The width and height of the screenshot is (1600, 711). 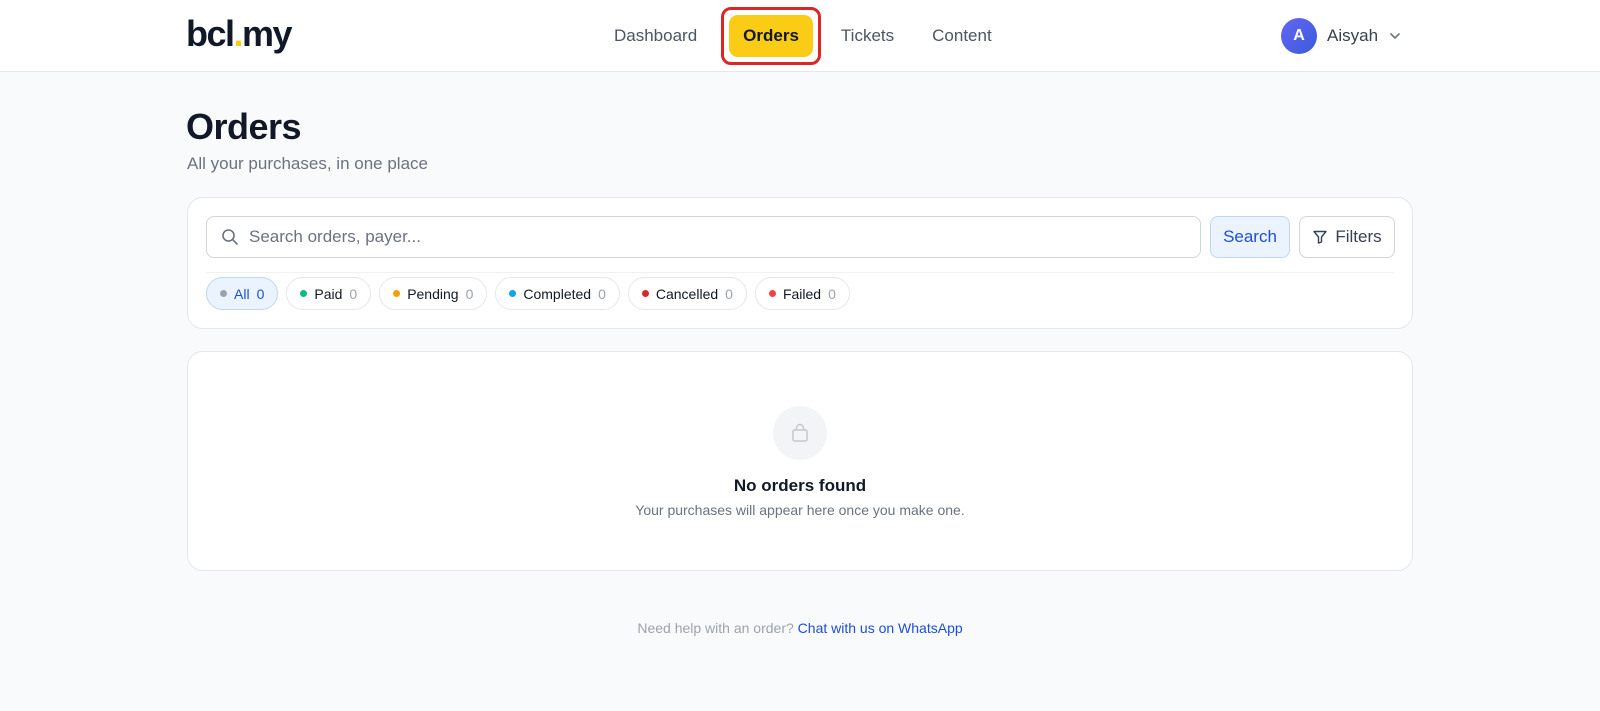 What do you see at coordinates (800, 272) in the screenshot?
I see `divider` at bounding box center [800, 272].